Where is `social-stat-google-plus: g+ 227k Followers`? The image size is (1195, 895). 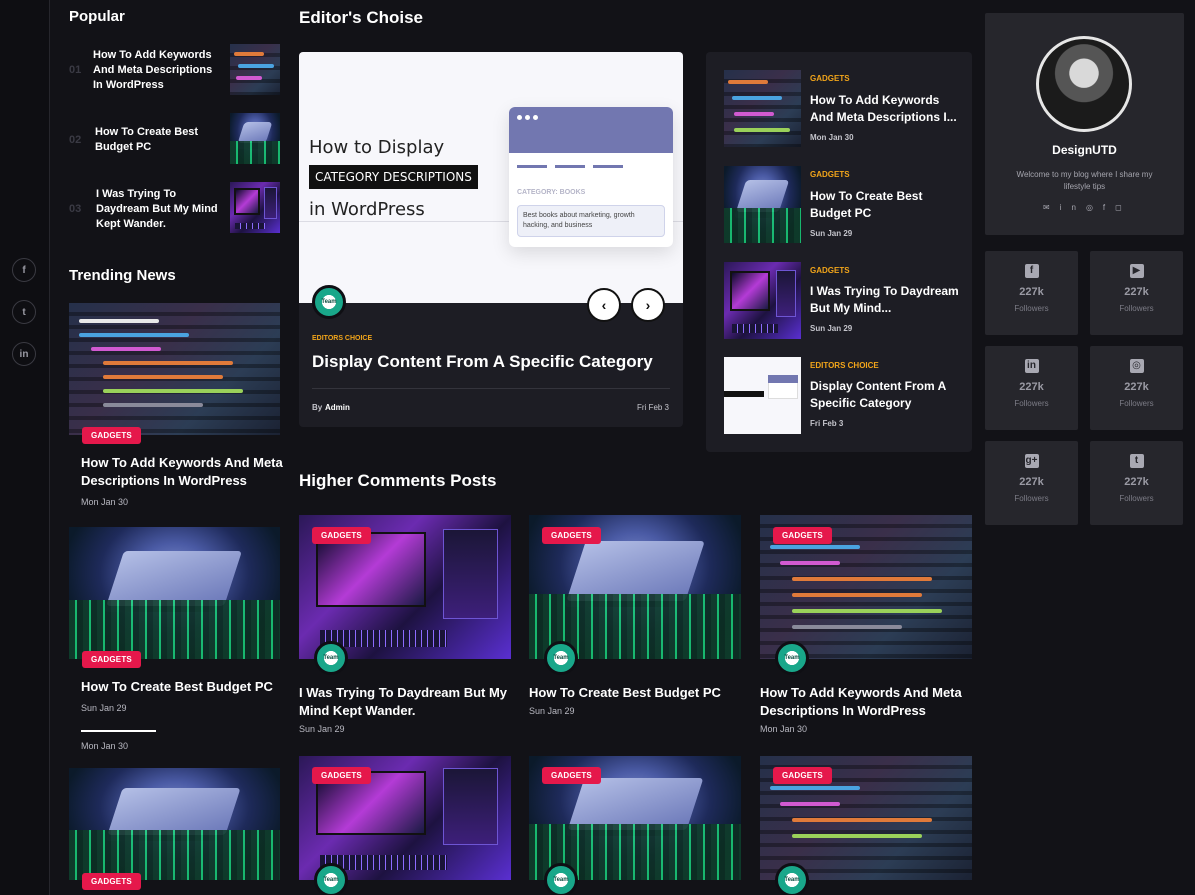 social-stat-google-plus: g+ 227k Followers is located at coordinates (1031, 483).